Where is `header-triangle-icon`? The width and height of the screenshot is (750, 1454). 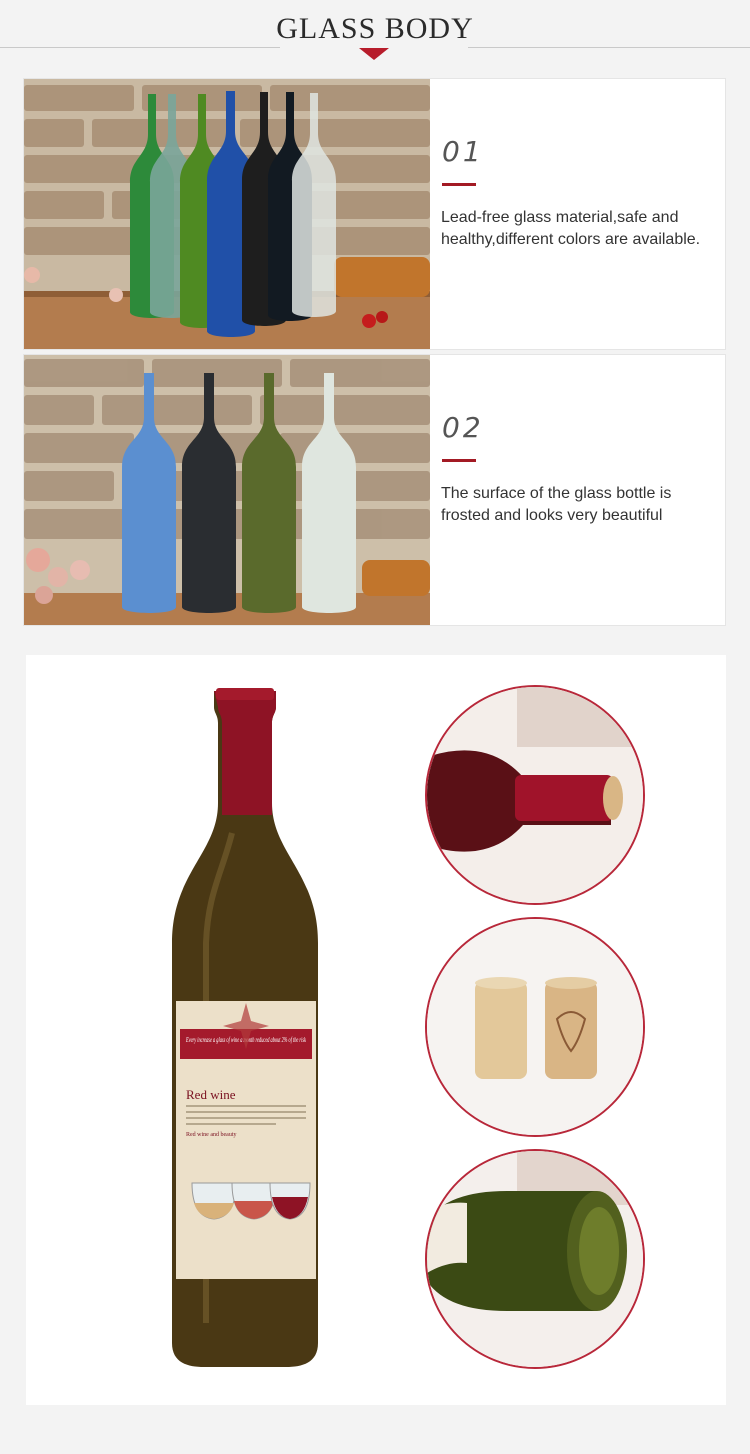
header-triangle-icon is located at coordinates (374, 54).